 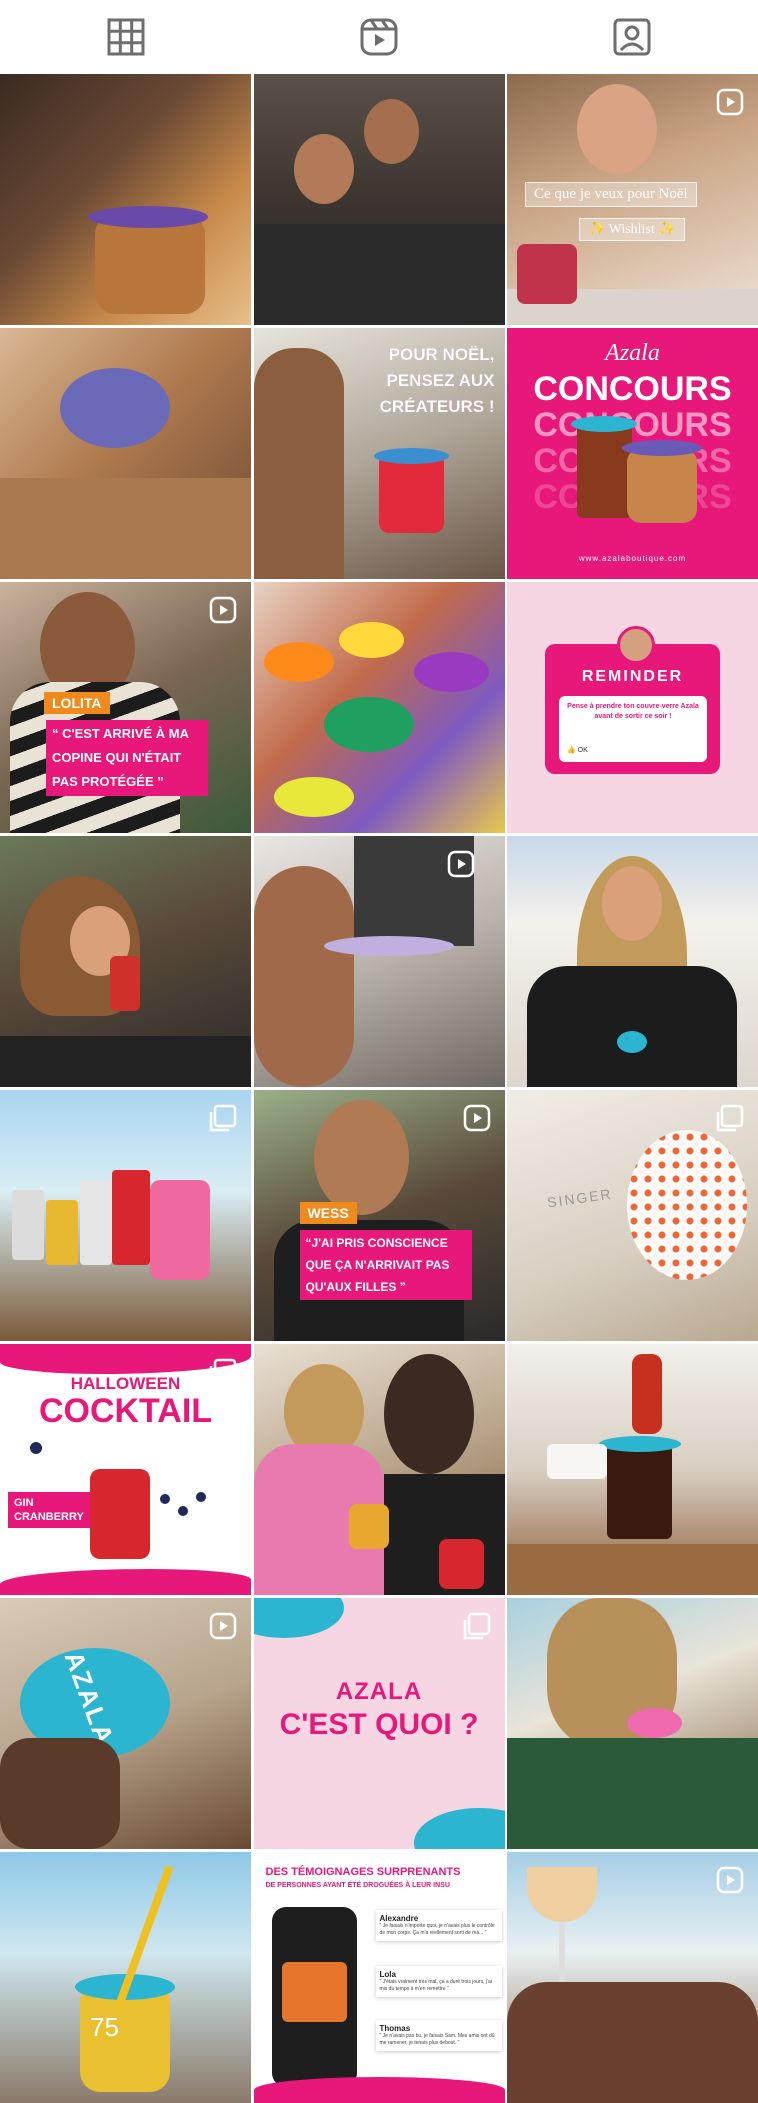 What do you see at coordinates (611, 194) in the screenshot?
I see `wishlist-title: Ce que je veux pour Noël` at bounding box center [611, 194].